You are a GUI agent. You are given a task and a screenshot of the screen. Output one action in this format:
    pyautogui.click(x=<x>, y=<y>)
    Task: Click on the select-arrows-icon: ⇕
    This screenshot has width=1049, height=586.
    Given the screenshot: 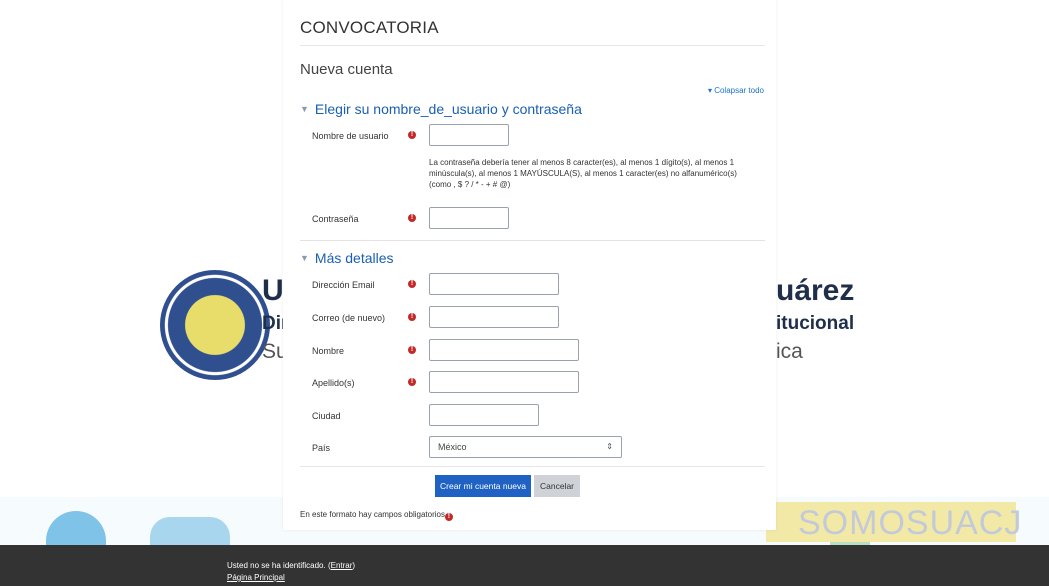 What is the action you would take?
    pyautogui.click(x=609, y=446)
    